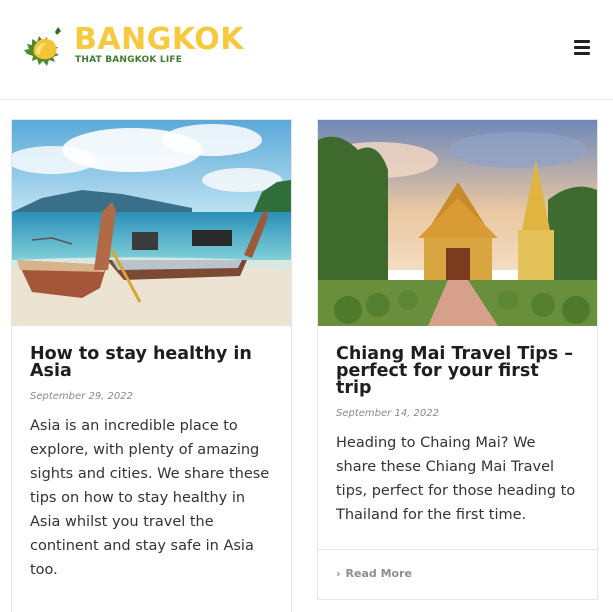 The image size is (613, 612). I want to click on durian-icon, so click(42, 46).